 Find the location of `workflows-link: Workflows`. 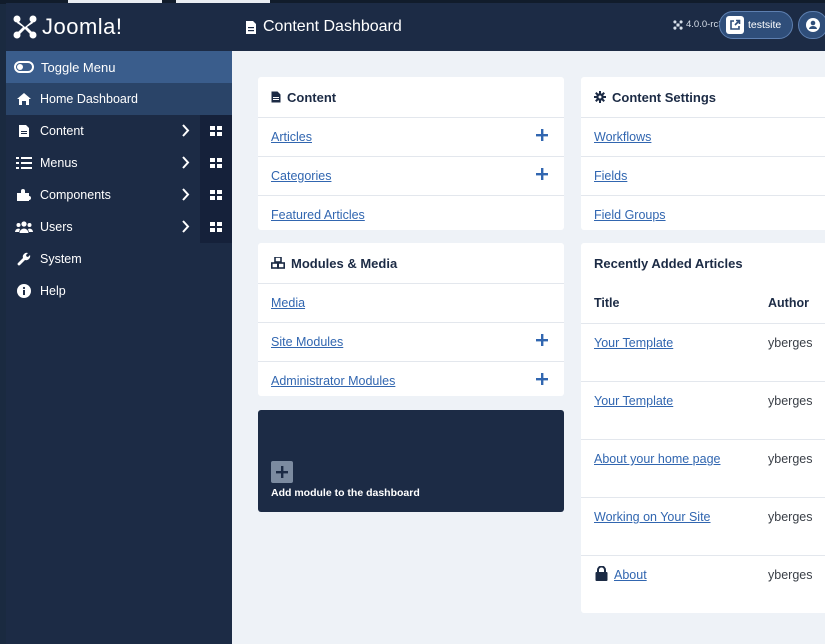

workflows-link: Workflows is located at coordinates (622, 137).